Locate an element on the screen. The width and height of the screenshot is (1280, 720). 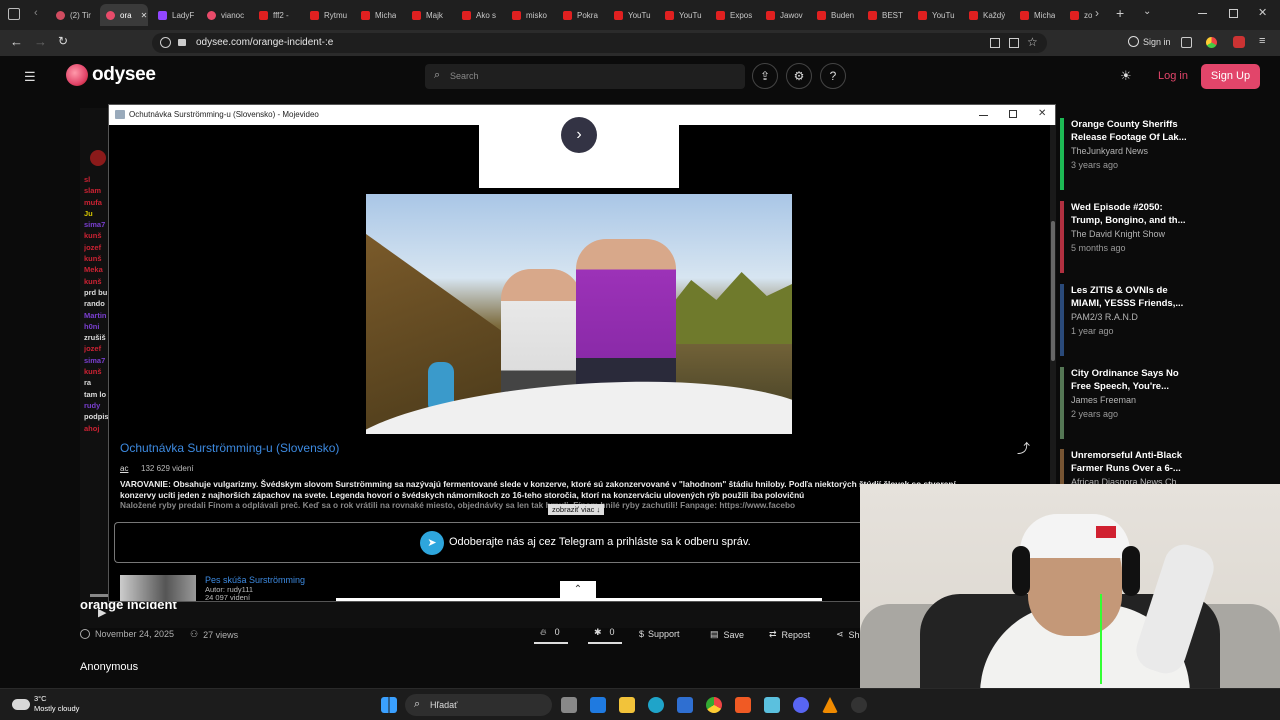
tab-1: (2) Tir is located at coordinates (73, 15).